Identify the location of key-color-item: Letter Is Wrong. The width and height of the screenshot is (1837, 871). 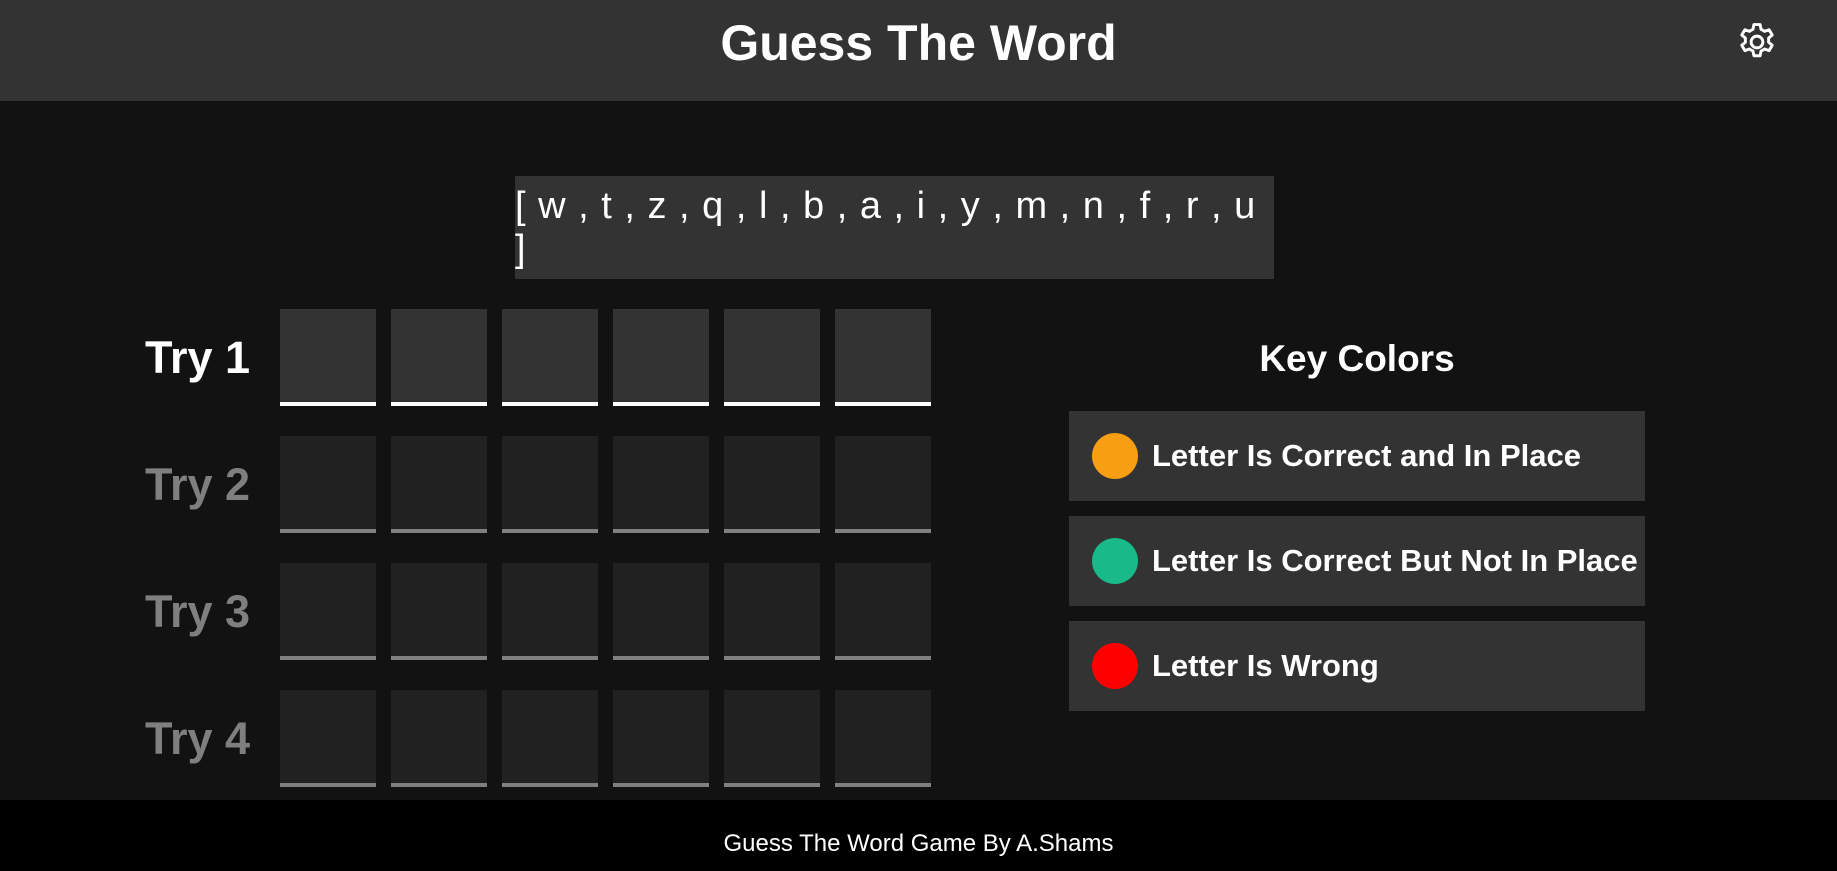
(1357, 666).